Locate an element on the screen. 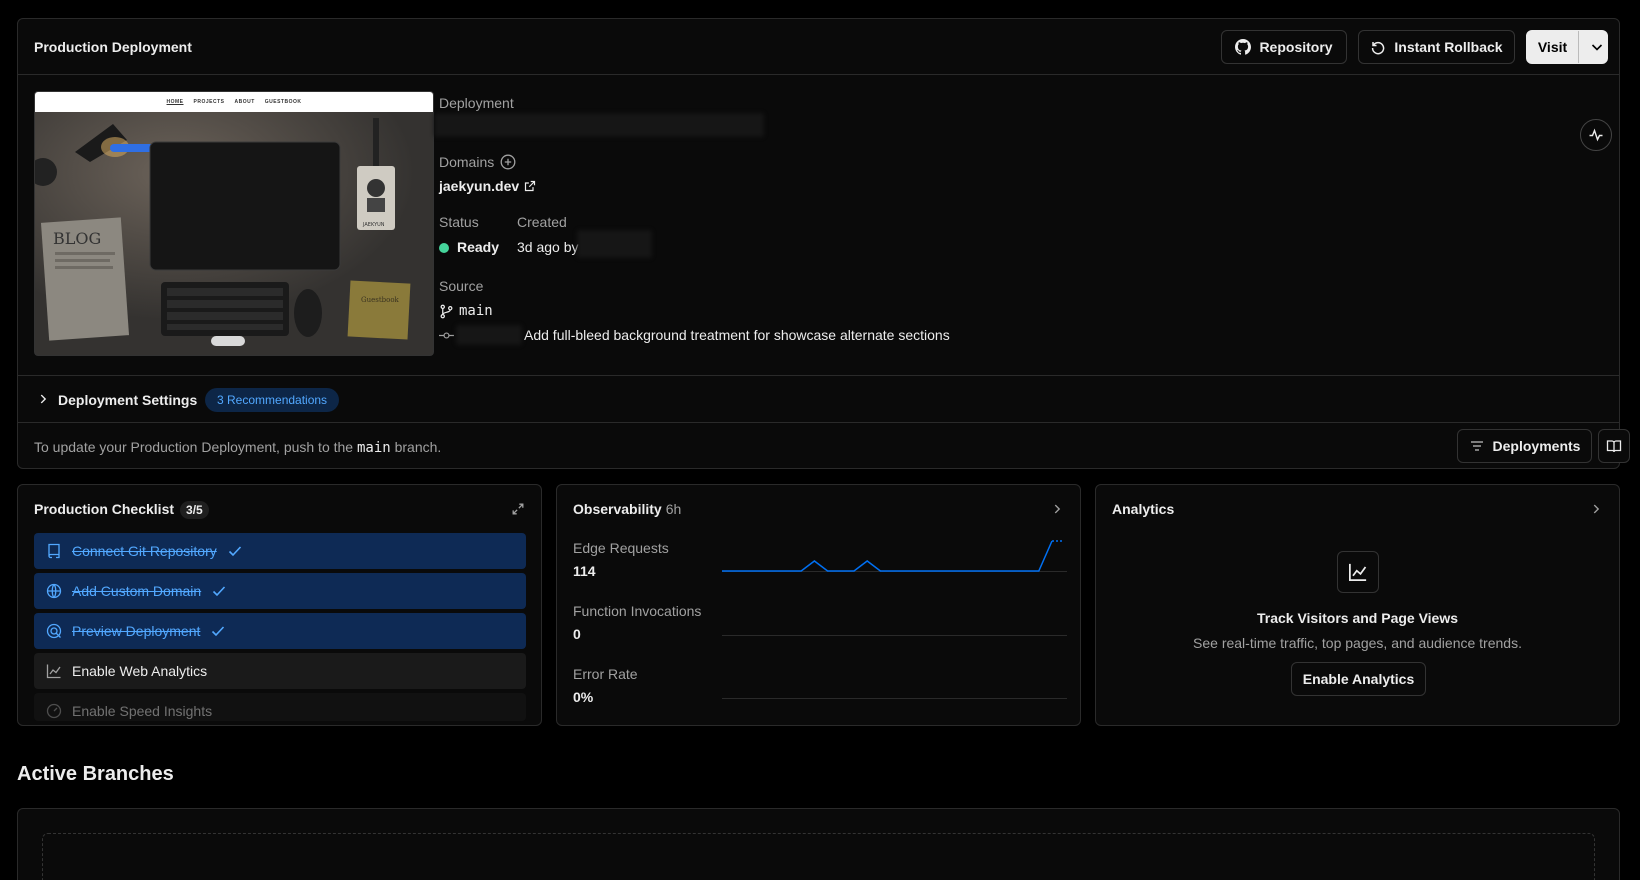 The height and width of the screenshot is (880, 1640). preview-blog-text: BLOG is located at coordinates (77, 238).